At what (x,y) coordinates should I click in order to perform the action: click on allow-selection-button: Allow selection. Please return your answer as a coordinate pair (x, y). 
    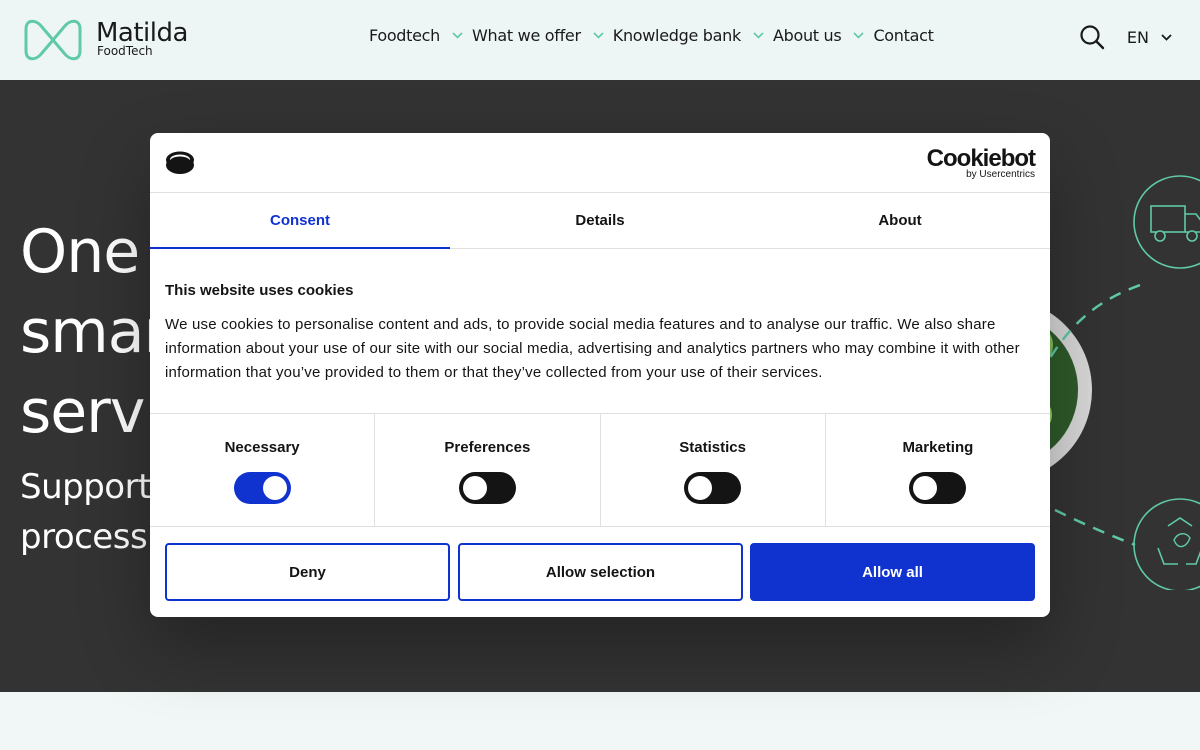
    Looking at the image, I should click on (600, 572).